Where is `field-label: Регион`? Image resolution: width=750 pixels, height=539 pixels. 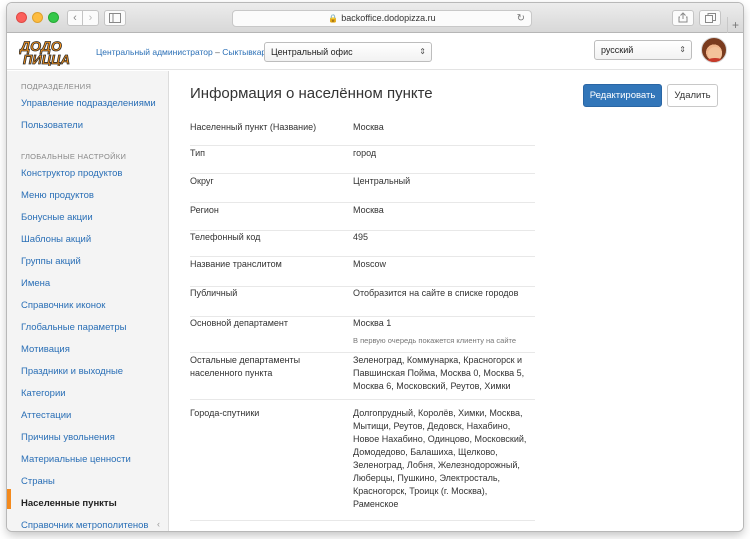
field-label: Регион is located at coordinates (204, 210).